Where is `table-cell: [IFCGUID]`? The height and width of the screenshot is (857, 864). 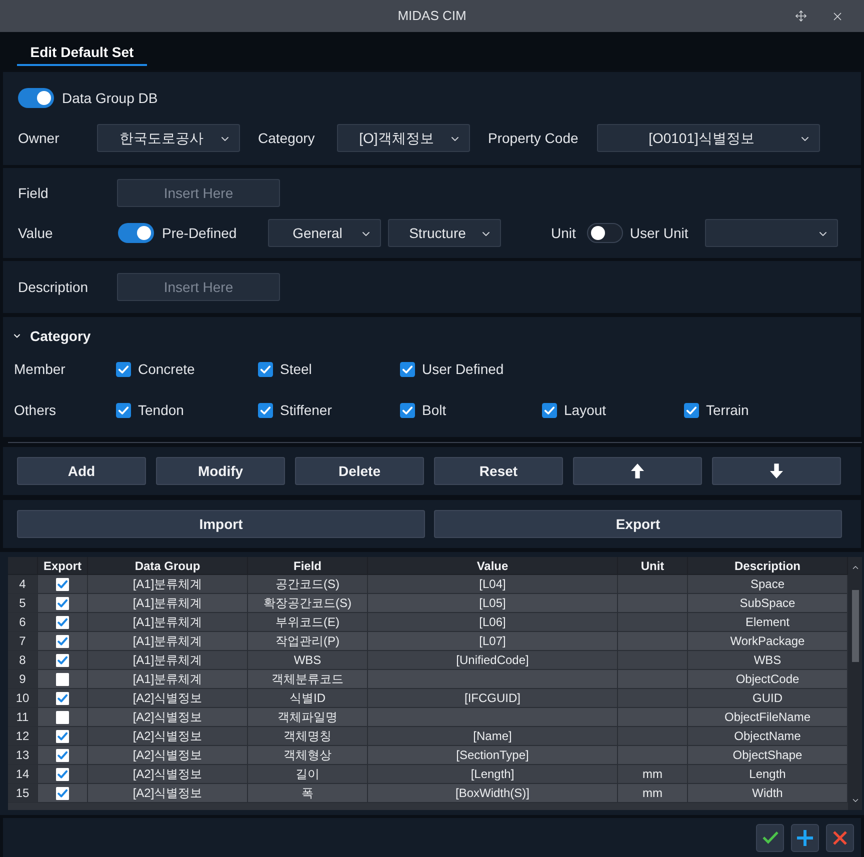 table-cell: [IFCGUID] is located at coordinates (493, 698).